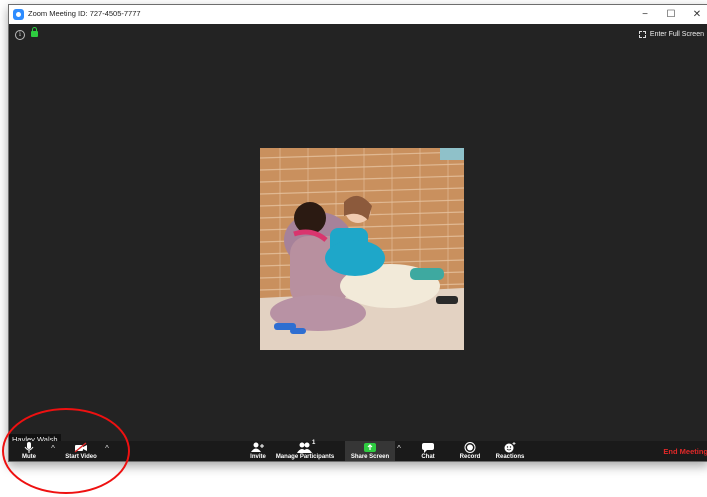 This screenshot has width=707, height=497. I want to click on reactions-button: Reactions, so click(510, 451).